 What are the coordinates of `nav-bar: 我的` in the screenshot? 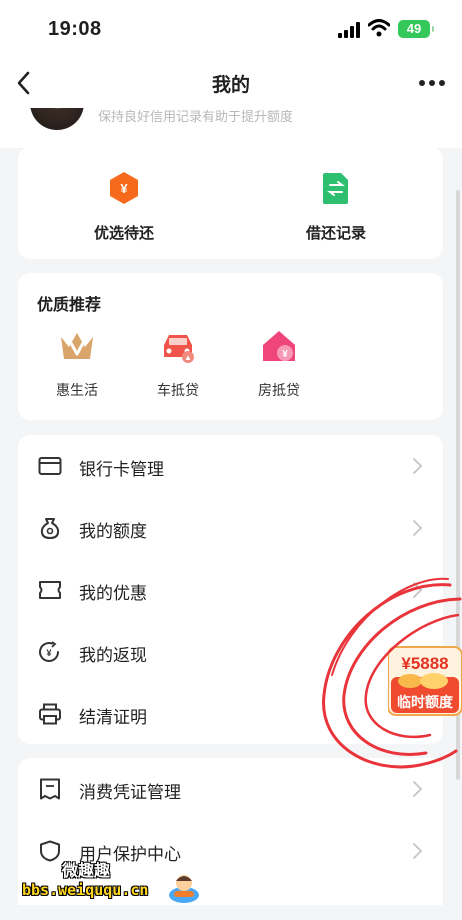 It's located at (231, 83).